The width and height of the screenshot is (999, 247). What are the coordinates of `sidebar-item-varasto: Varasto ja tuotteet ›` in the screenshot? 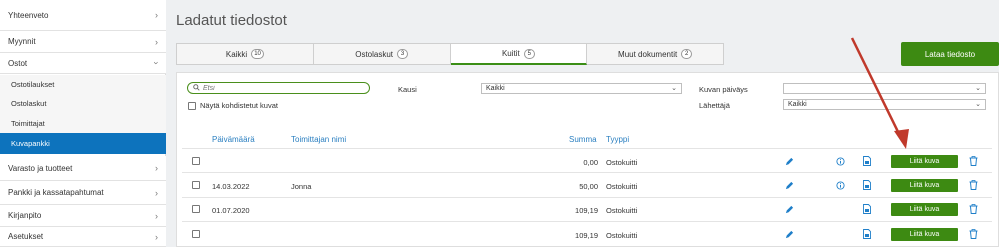 It's located at (83, 168).